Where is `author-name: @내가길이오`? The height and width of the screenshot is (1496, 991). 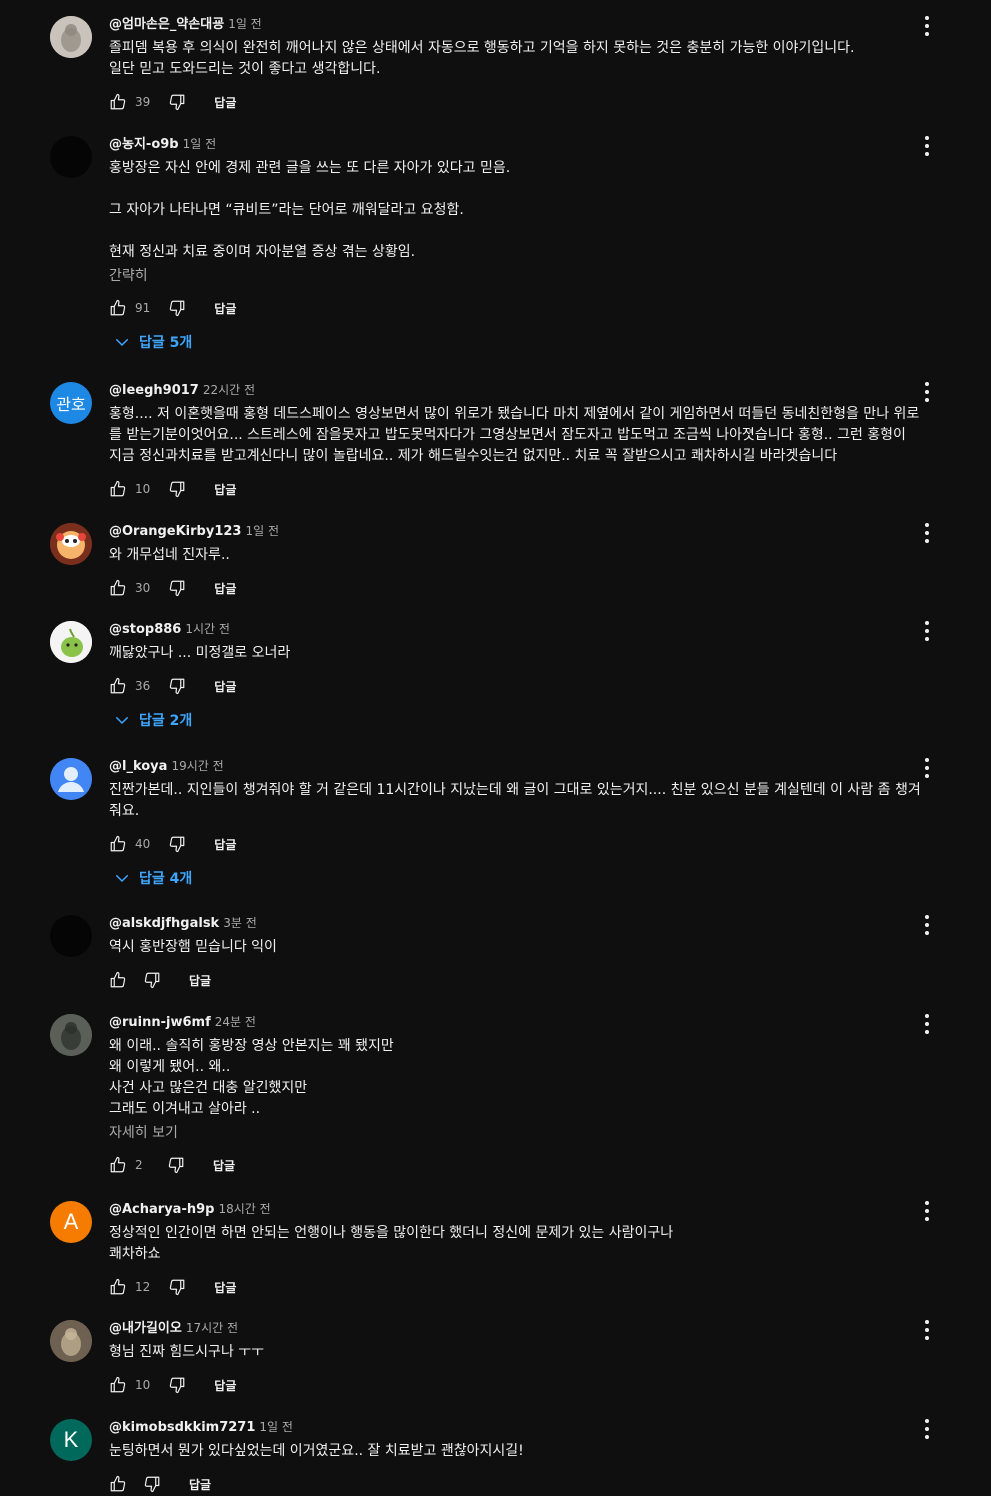
author-name: @내가길이오 is located at coordinates (145, 1328).